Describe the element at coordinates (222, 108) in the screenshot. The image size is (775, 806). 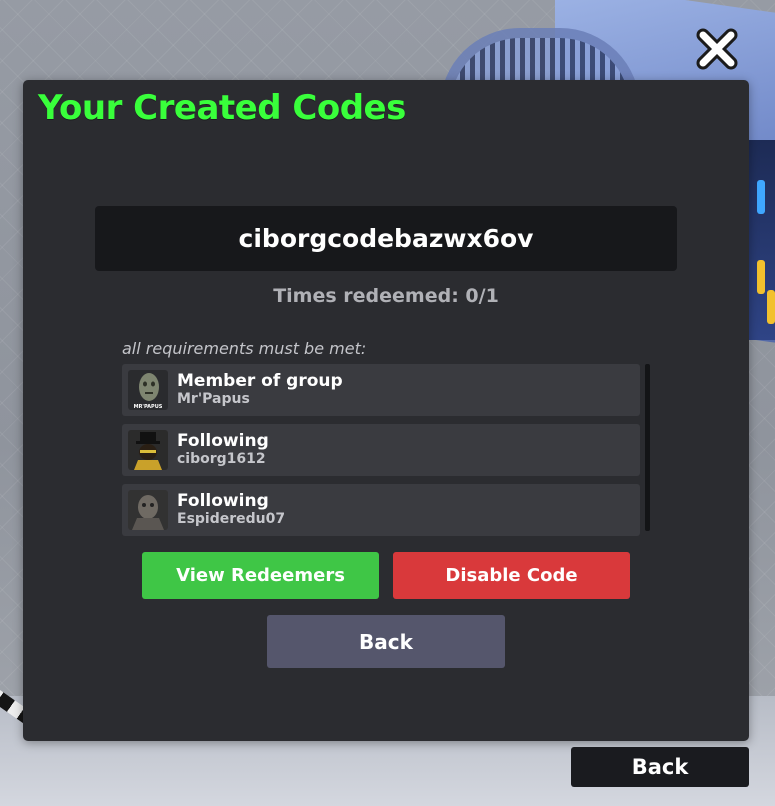
I see `panel-title: Your Created Codes` at that location.